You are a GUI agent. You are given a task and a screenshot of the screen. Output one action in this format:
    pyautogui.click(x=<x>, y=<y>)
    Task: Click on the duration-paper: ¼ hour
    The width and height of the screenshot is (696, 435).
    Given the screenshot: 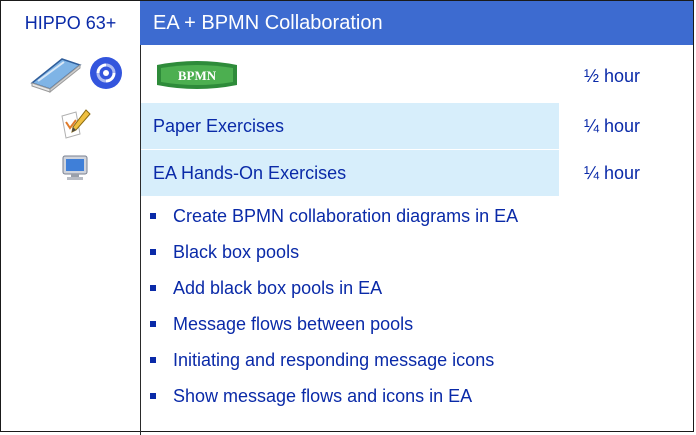 What is the action you would take?
    pyautogui.click(x=612, y=125)
    